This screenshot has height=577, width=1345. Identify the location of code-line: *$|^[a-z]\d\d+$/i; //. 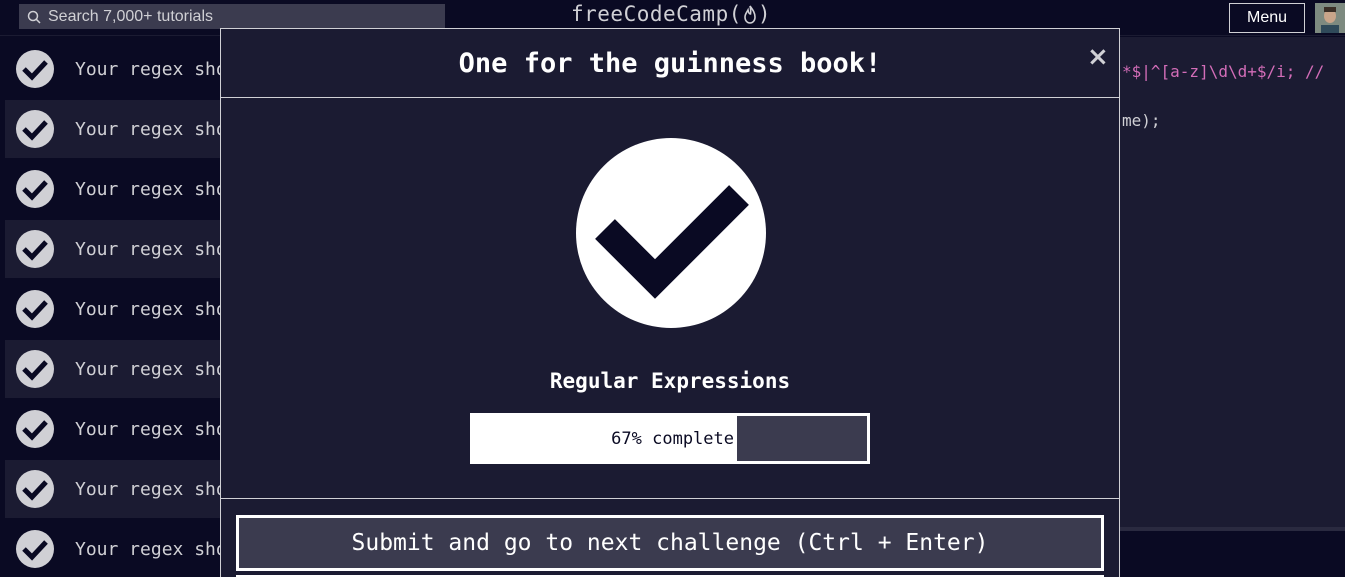
(1223, 71).